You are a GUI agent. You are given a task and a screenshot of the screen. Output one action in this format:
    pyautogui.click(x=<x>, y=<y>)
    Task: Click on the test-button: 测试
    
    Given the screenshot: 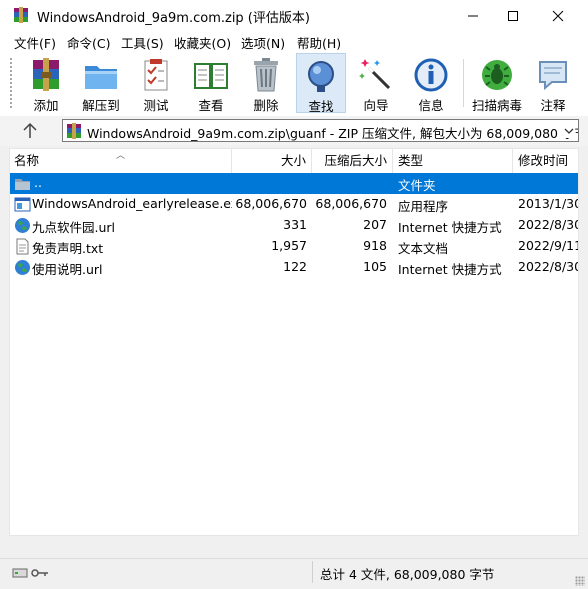 What is the action you would take?
    pyautogui.click(x=156, y=83)
    